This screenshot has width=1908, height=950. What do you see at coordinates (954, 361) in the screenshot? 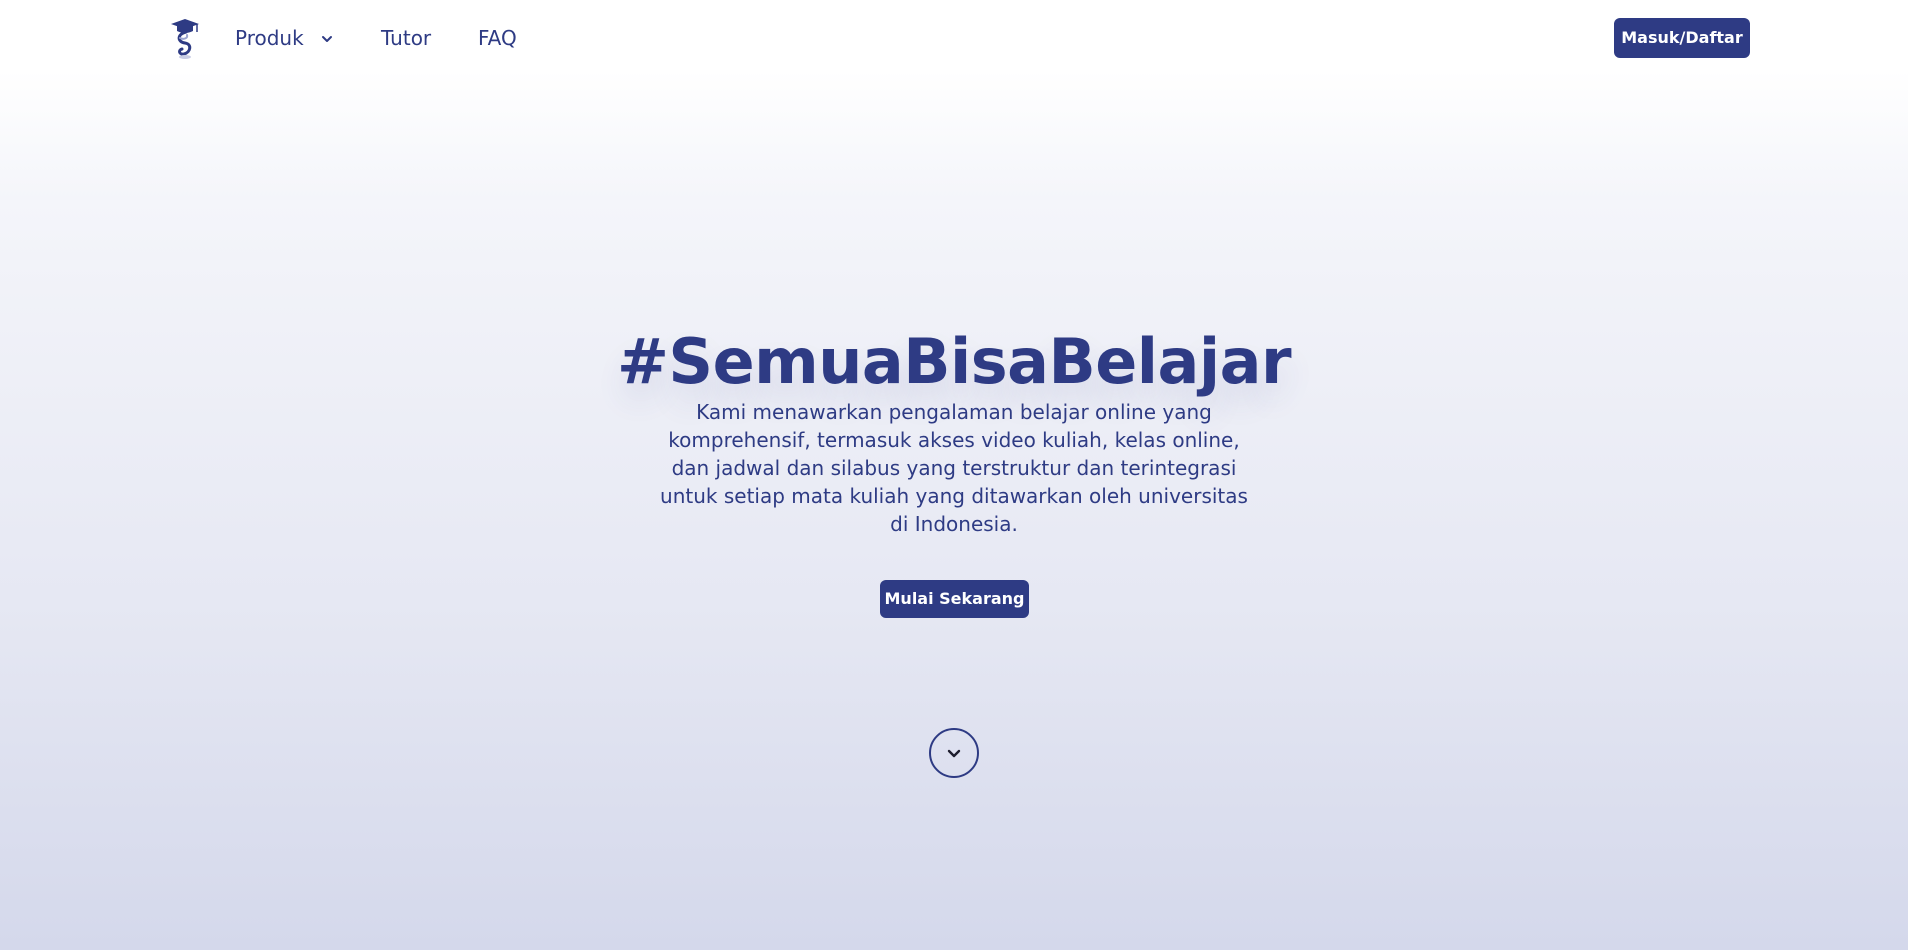
I see `hero-title: #SemuaBisaBelajar` at bounding box center [954, 361].